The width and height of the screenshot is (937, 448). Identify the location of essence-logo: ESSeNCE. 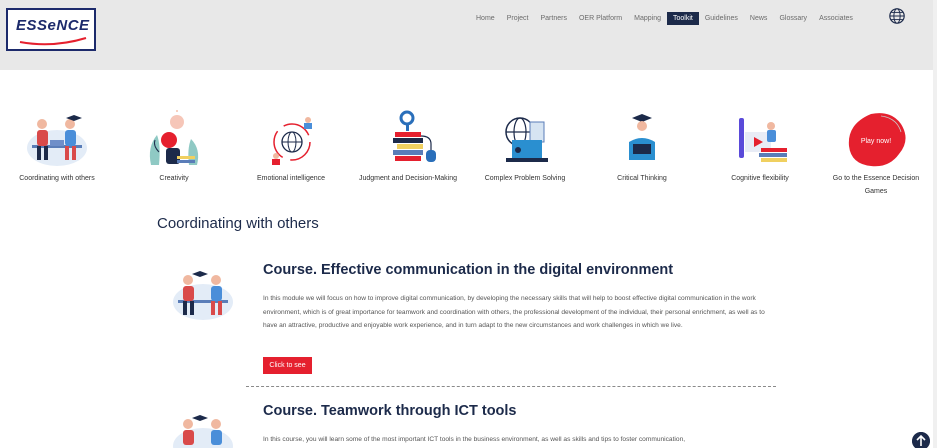
(51, 29).